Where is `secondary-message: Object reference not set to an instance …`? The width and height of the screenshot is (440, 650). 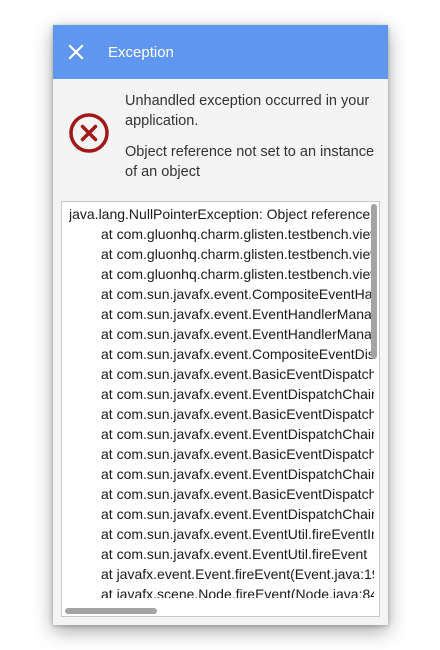 secondary-message: Object reference not set to an instance … is located at coordinates (250, 162).